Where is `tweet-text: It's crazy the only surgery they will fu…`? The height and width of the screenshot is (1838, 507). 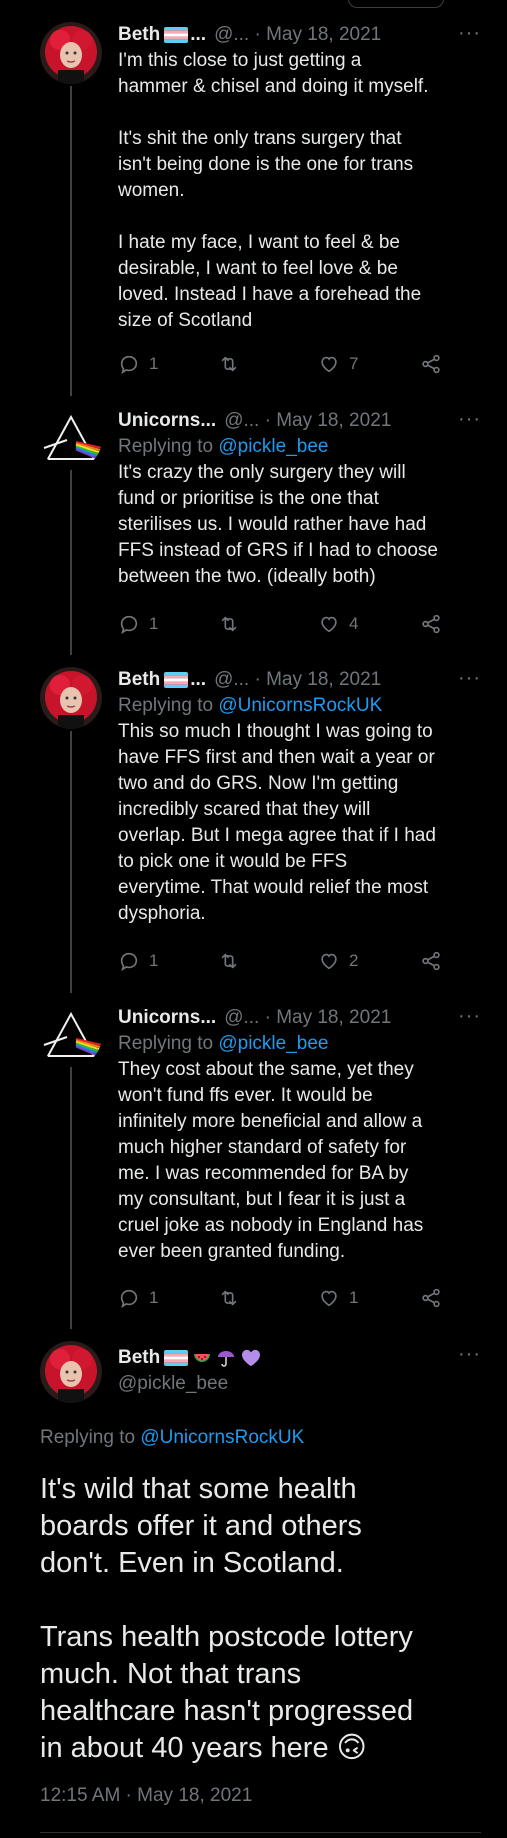 tweet-text: It's crazy the only surgery they will fu… is located at coordinates (278, 524).